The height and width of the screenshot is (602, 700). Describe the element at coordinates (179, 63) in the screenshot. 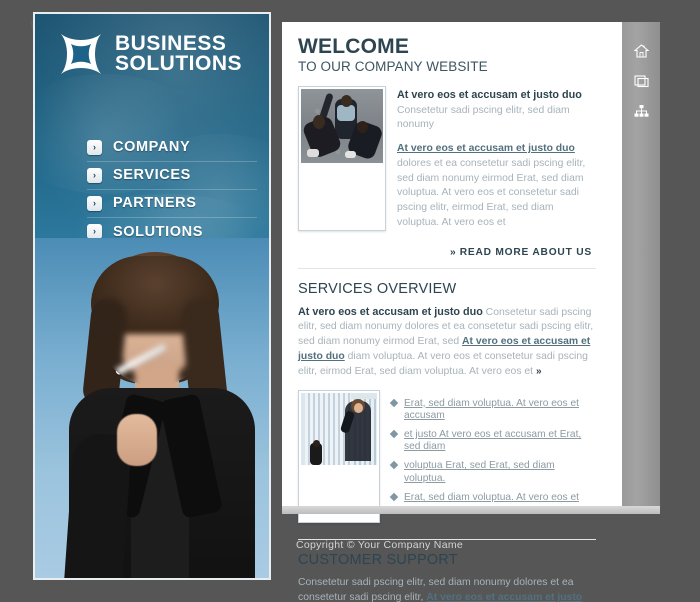

I see `logo-line-2: SOLUTIONS` at that location.